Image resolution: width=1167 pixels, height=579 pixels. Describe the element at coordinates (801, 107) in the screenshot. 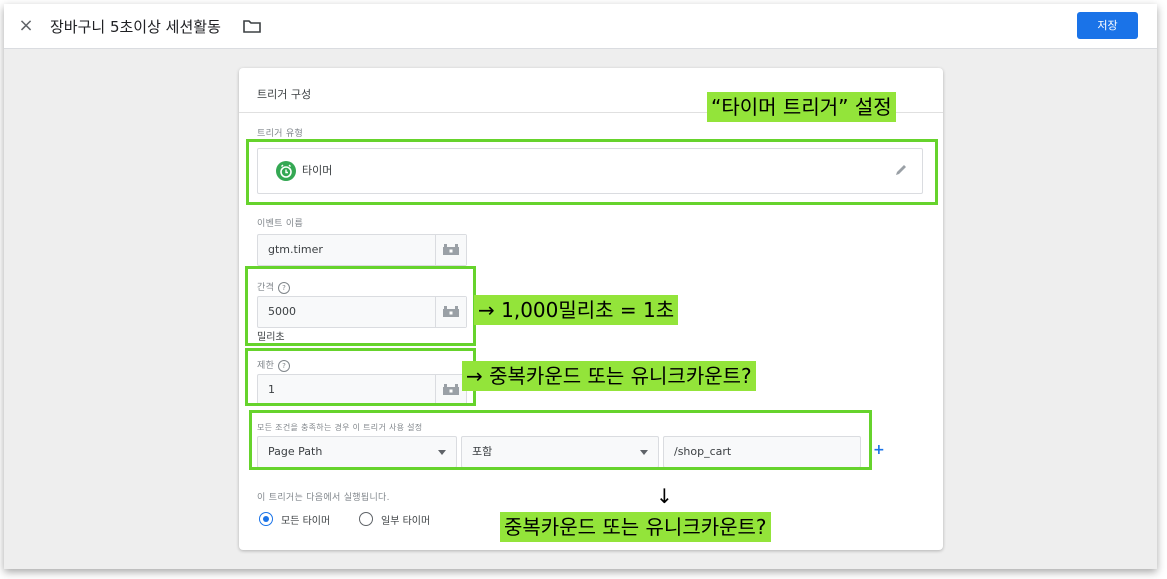

I see `annotation-trigger-type: “타이머 트리거” 설정` at that location.